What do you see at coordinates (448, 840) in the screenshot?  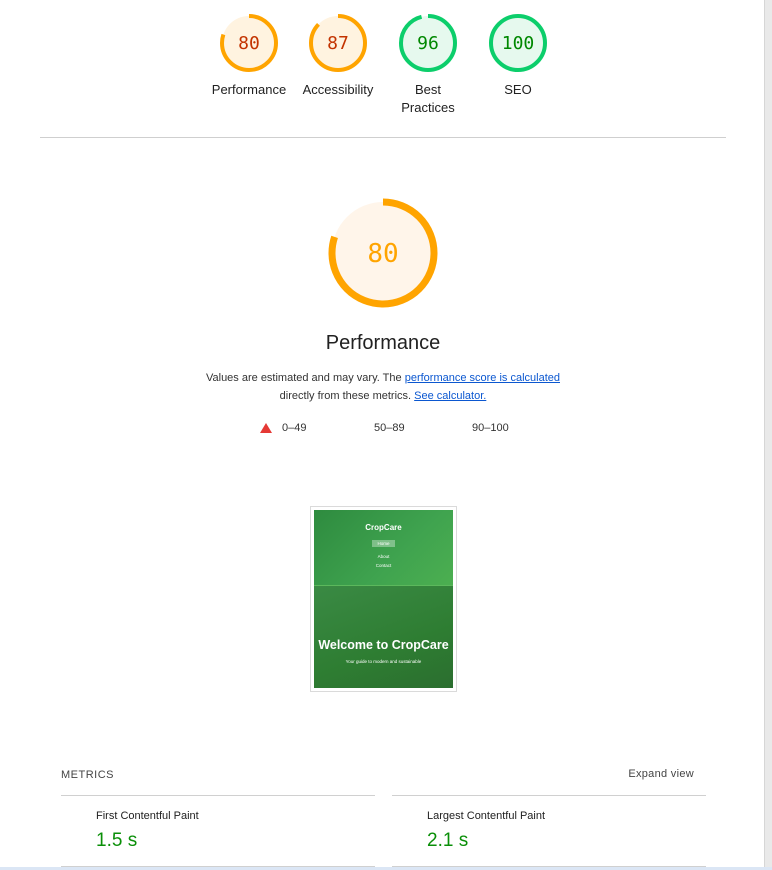 I see `metric-lcp-value: 2.1 s` at bounding box center [448, 840].